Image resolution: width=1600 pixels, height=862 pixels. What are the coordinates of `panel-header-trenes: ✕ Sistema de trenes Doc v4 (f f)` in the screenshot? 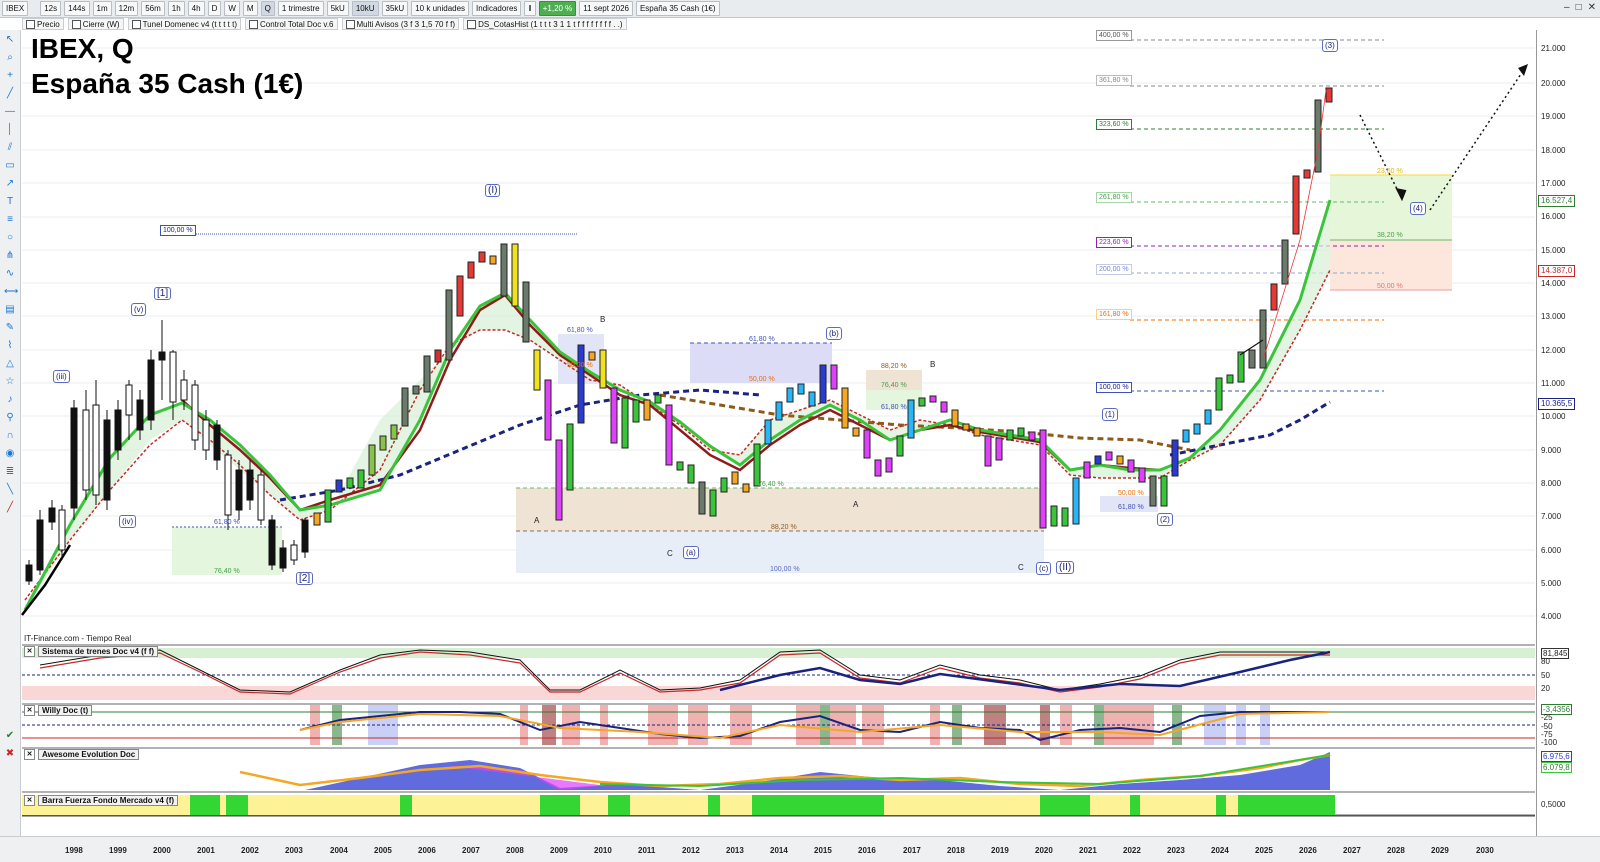 It's located at (91, 651).